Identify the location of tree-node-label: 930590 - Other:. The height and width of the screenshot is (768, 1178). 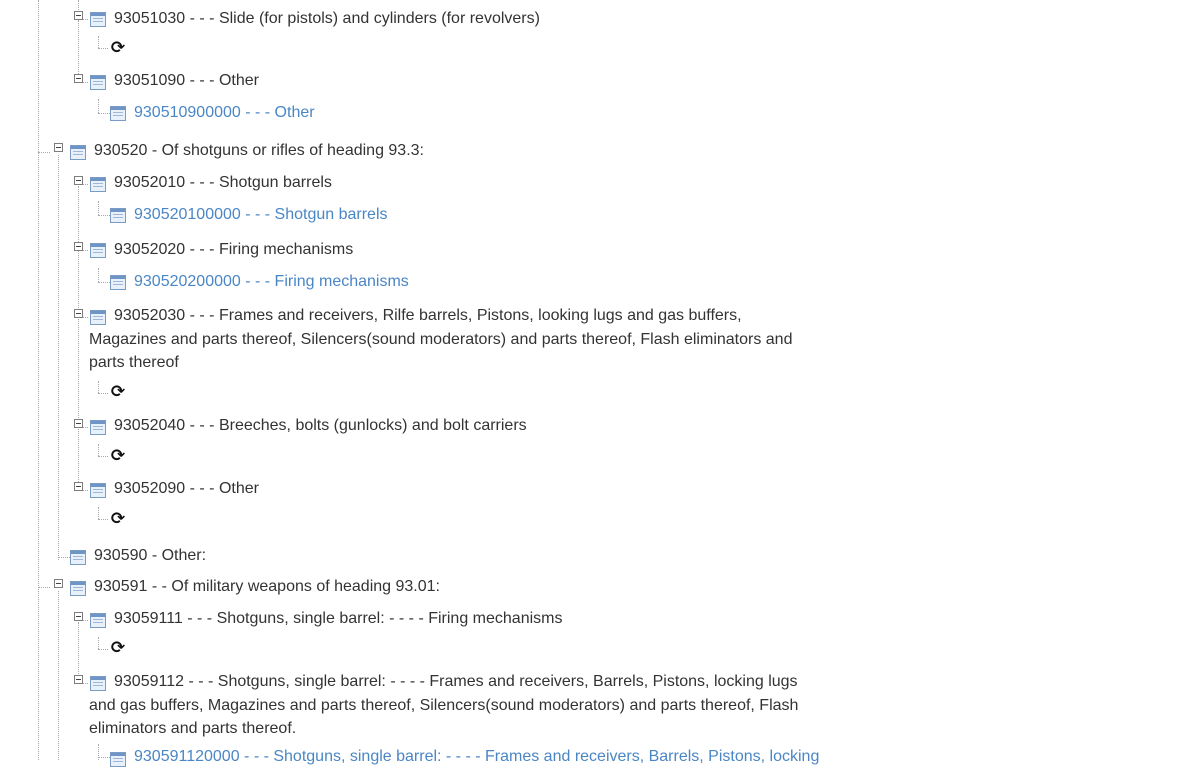
(150, 556).